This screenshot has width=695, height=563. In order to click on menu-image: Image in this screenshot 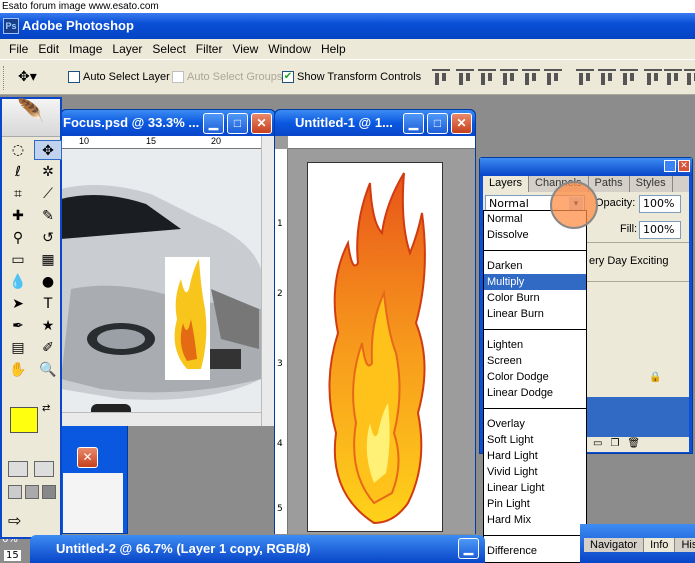, I will do `click(85, 49)`.